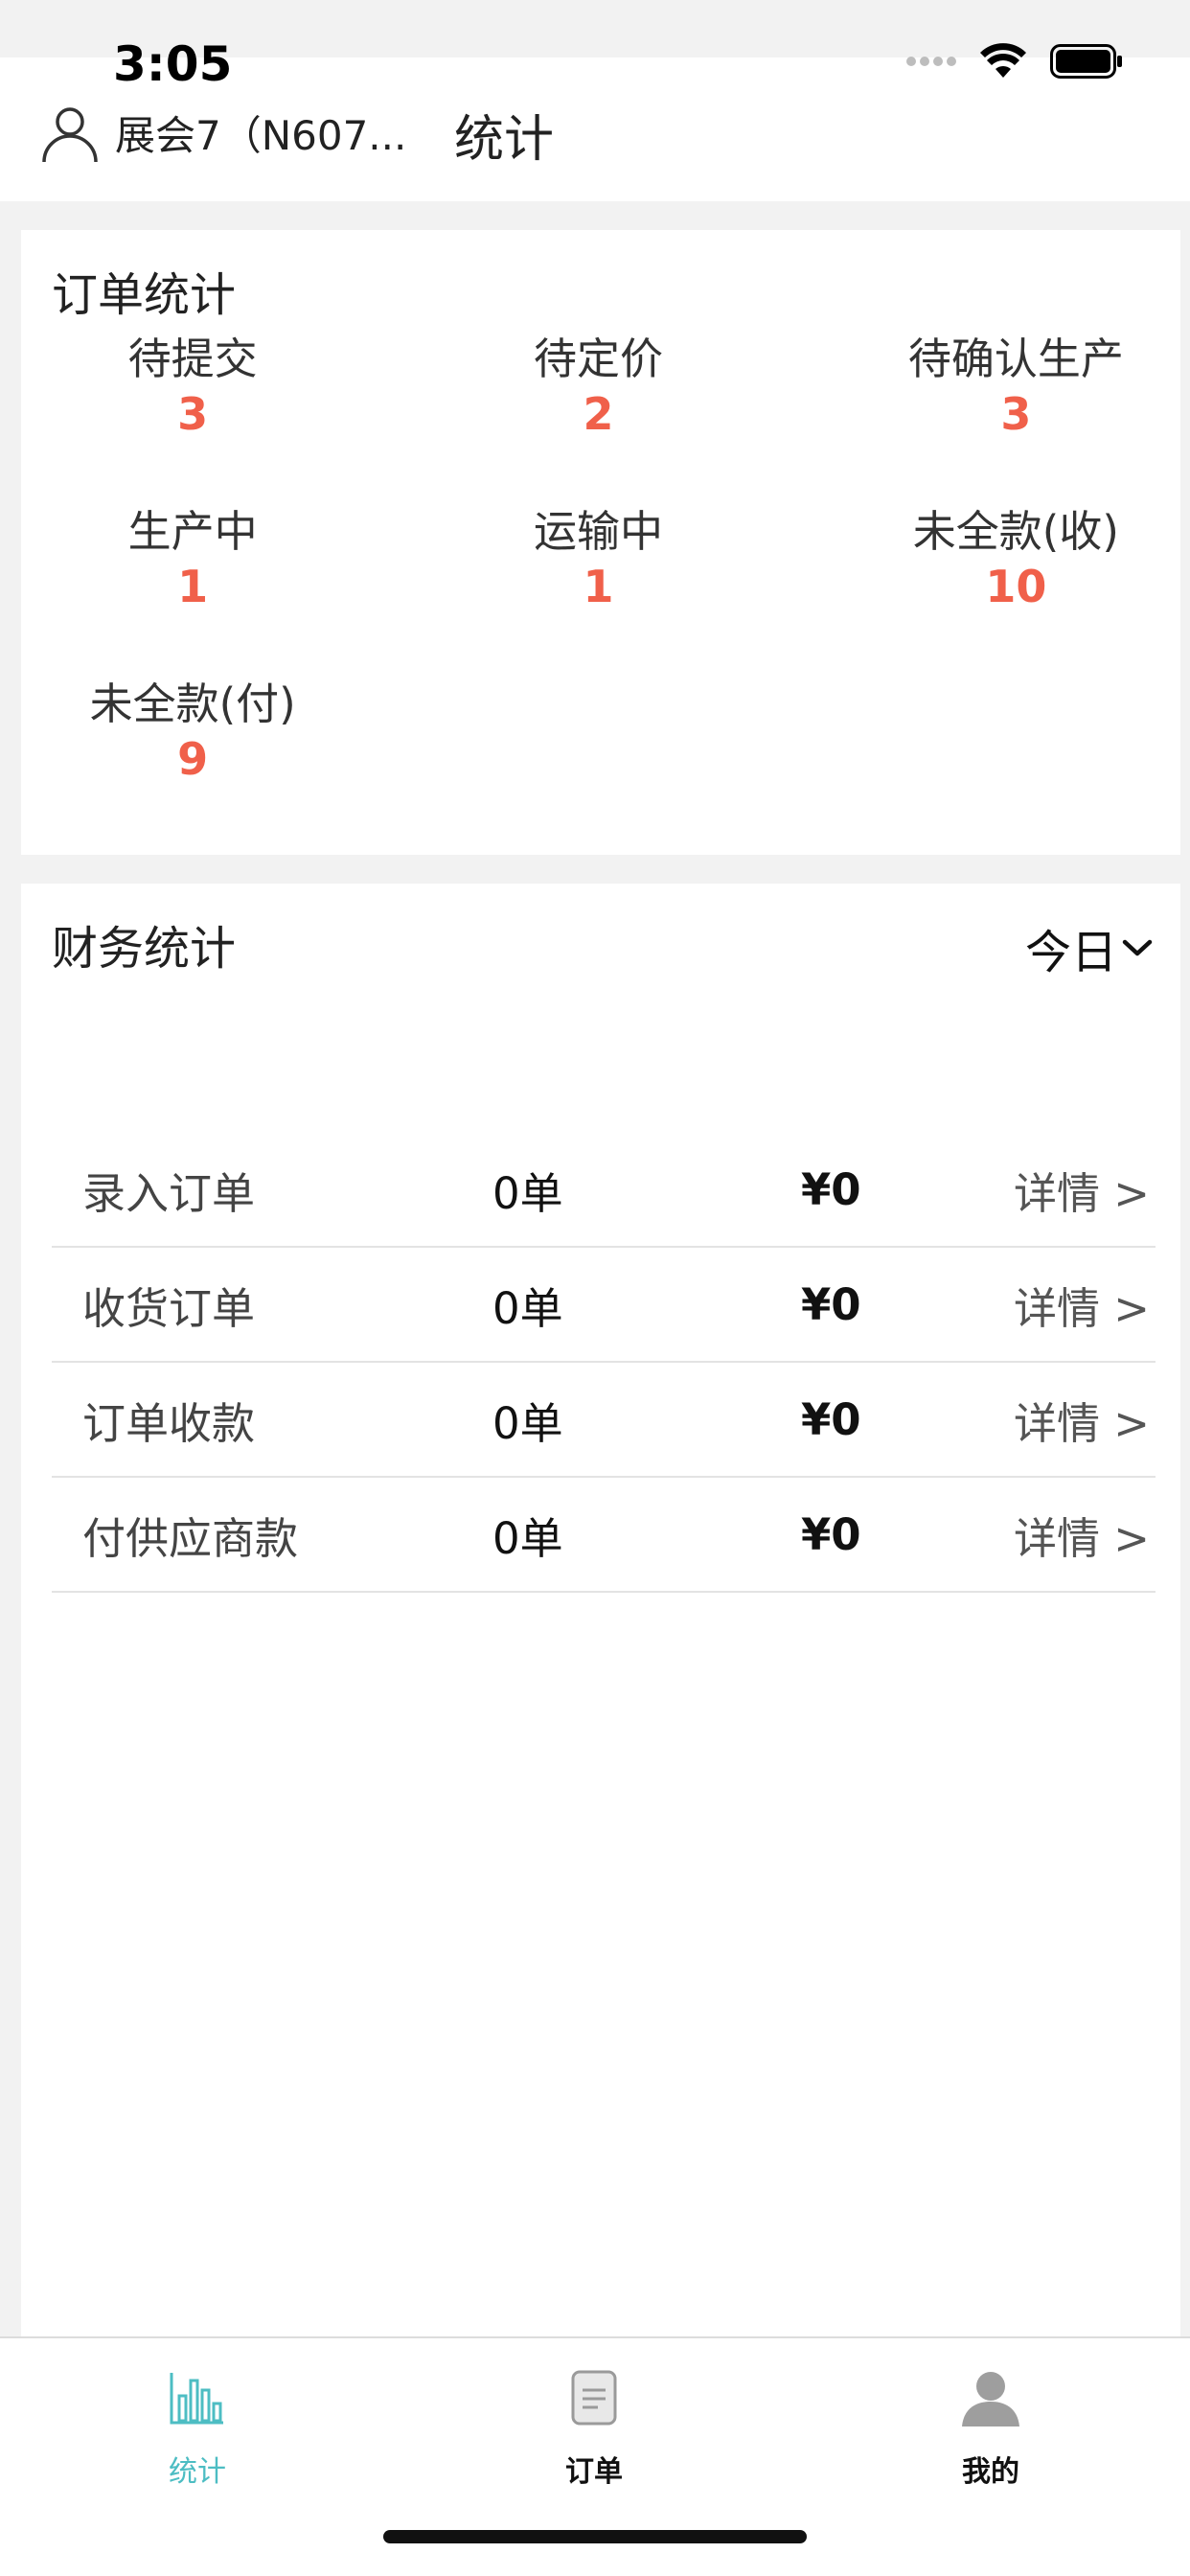  Describe the element at coordinates (197, 2399) in the screenshot. I see `bar-chart-icon` at that location.